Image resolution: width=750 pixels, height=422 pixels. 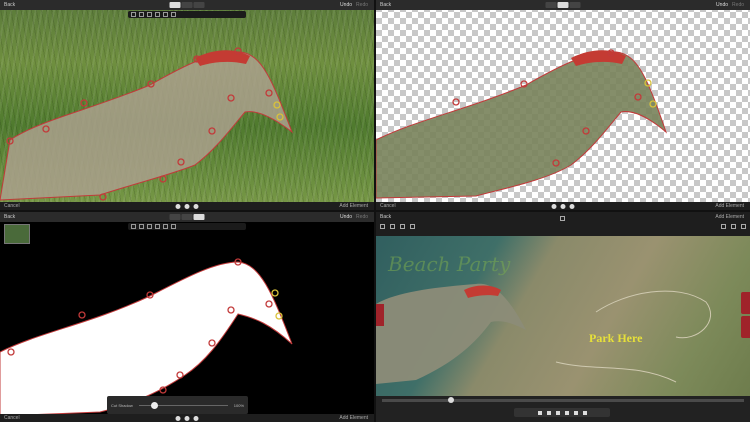 What do you see at coordinates (238, 405) in the screenshot?
I see `slider-value: 100%` at bounding box center [238, 405].